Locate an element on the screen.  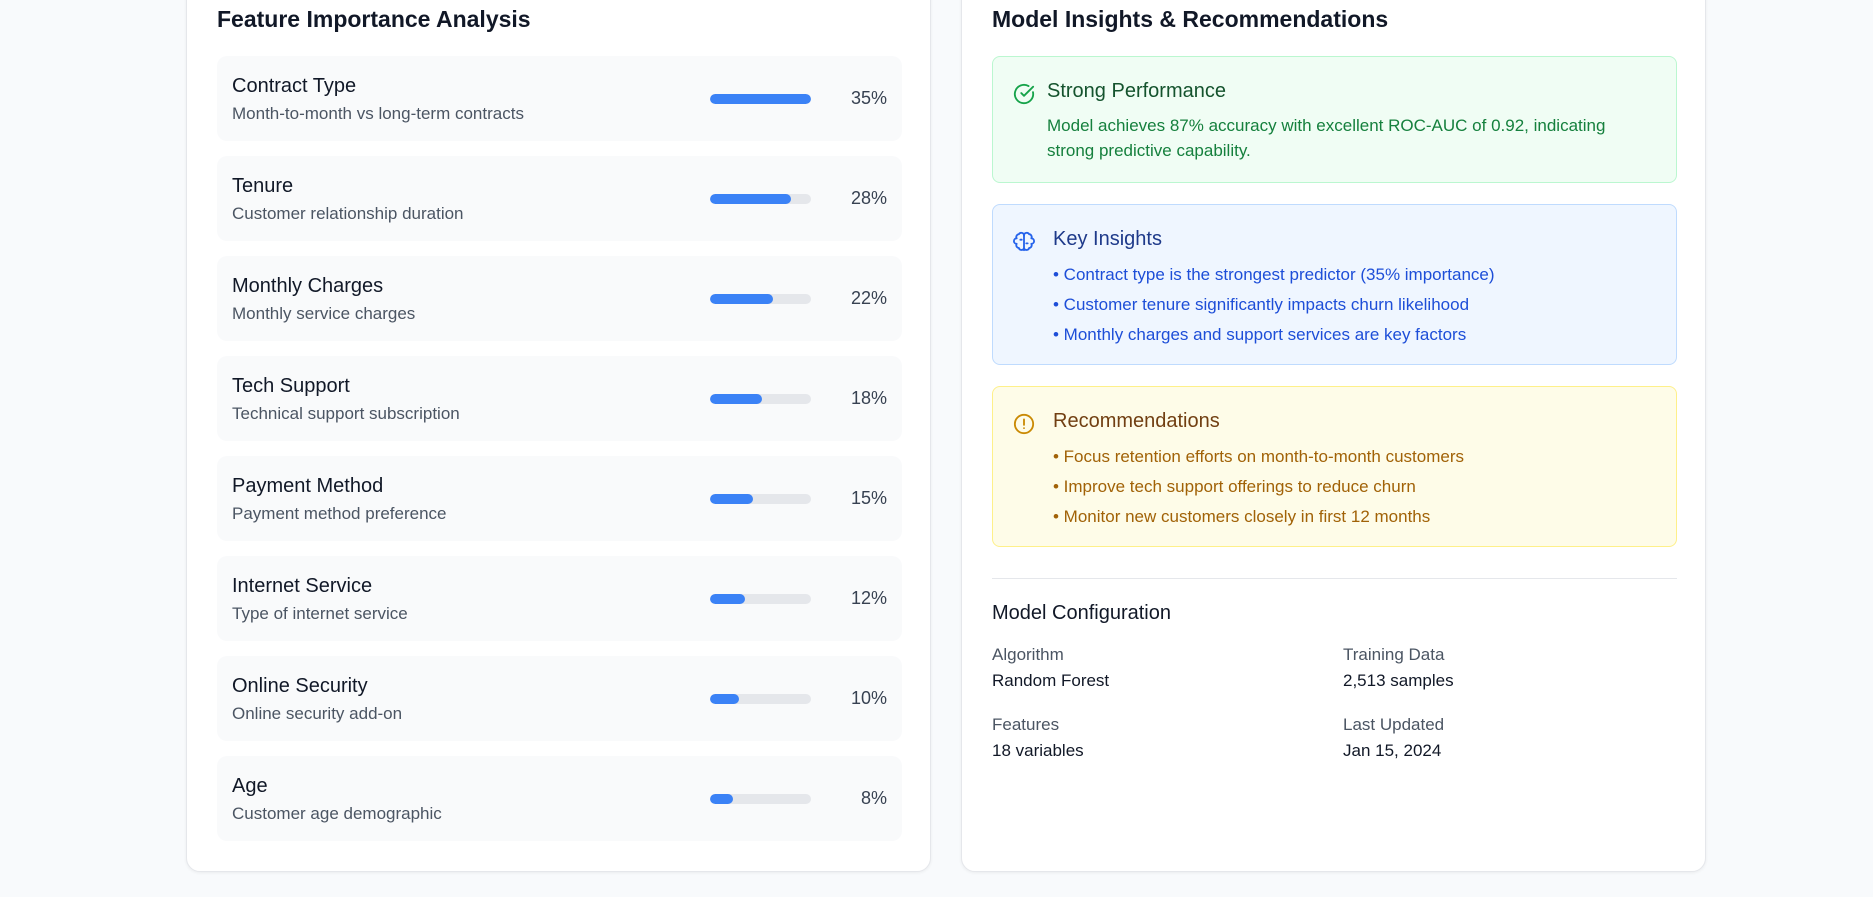
feature-importance-title: Feature Importance Analysis is located at coordinates (374, 19).